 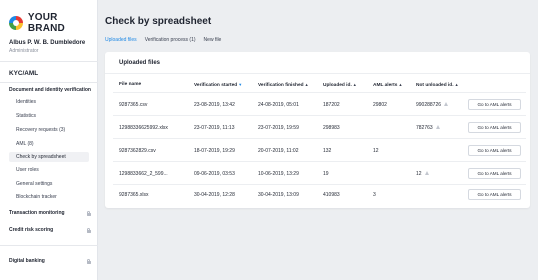 What do you see at coordinates (422, 174) in the screenshot?
I see `cell-not-unloaded-id: 12` at bounding box center [422, 174].